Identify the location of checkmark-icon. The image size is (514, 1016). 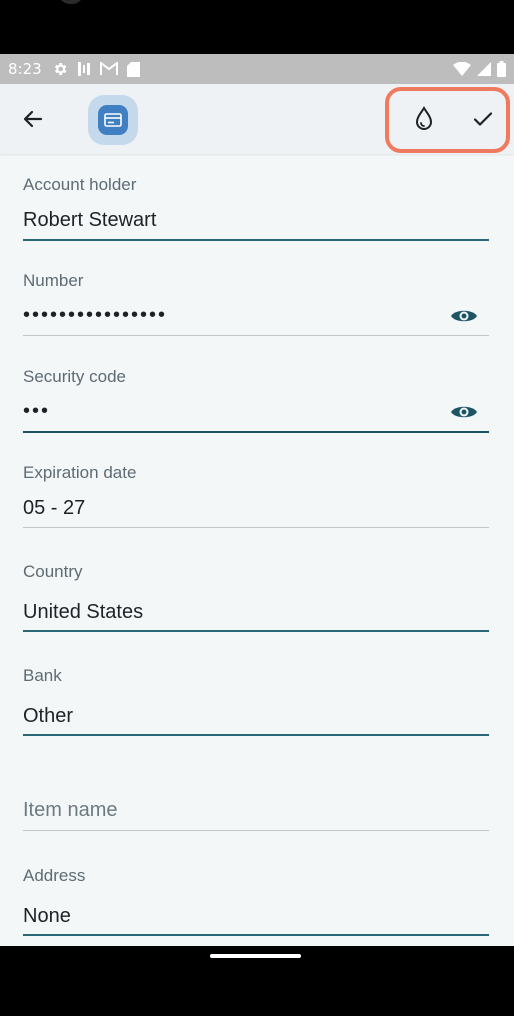
(483, 119).